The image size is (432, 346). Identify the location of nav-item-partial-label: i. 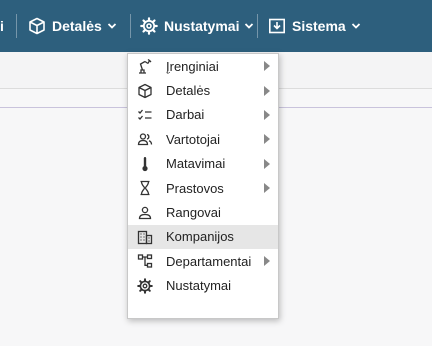
(2, 26).